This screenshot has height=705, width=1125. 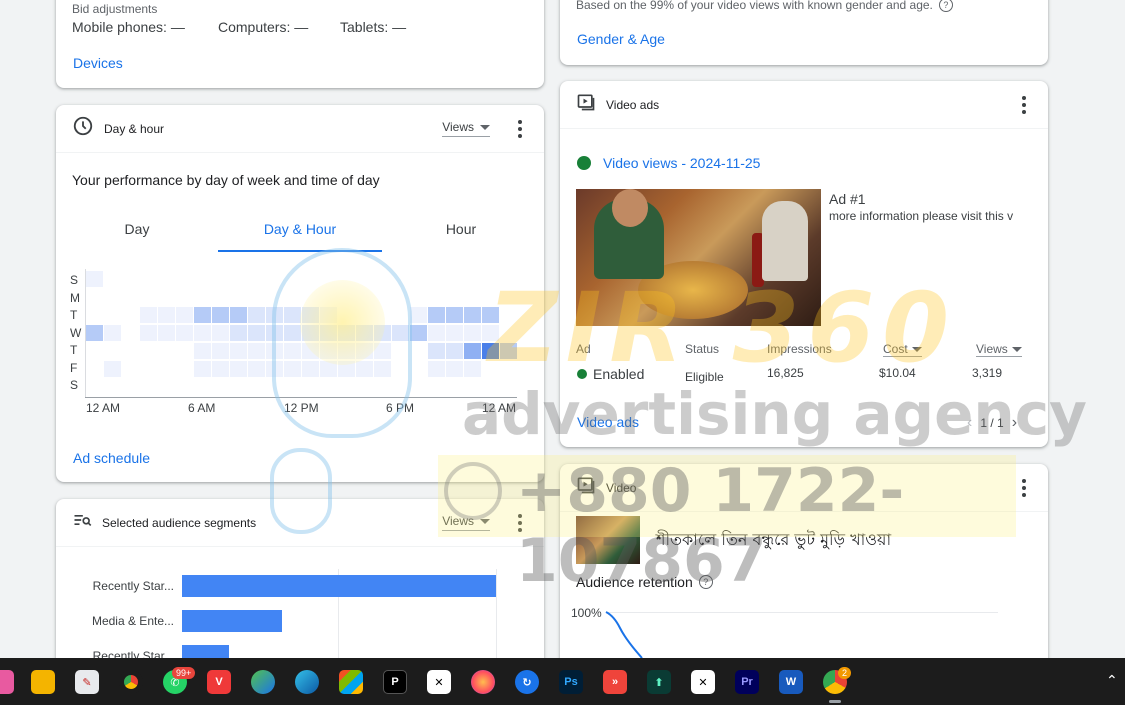 What do you see at coordinates (791, 682) in the screenshot?
I see `word-icon: W` at bounding box center [791, 682].